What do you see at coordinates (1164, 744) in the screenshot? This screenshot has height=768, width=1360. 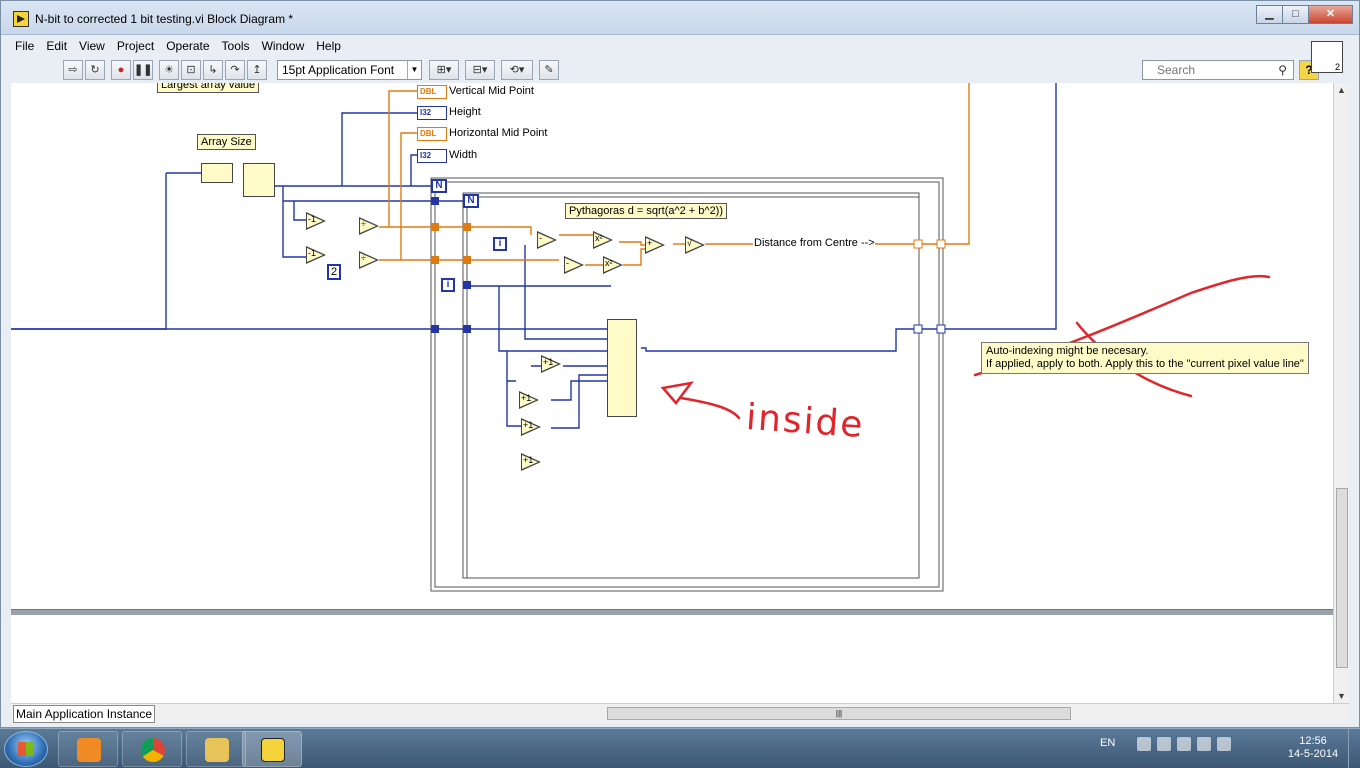 I see `device-icon` at bounding box center [1164, 744].